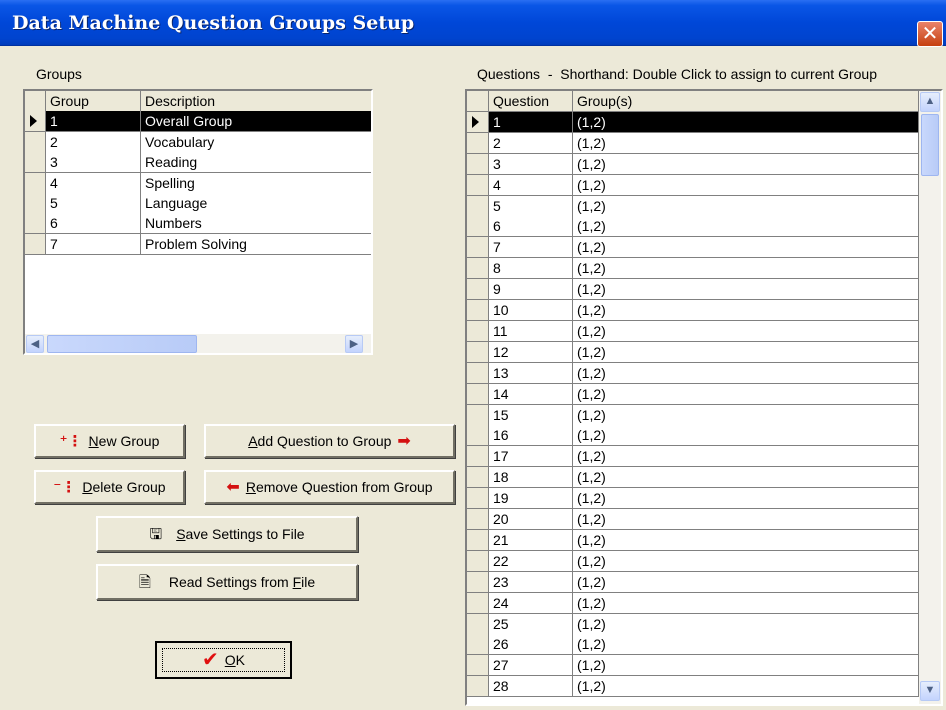 The width and height of the screenshot is (946, 710). Describe the element at coordinates (93, 163) in the screenshot. I see `table-cell: 3` at that location.